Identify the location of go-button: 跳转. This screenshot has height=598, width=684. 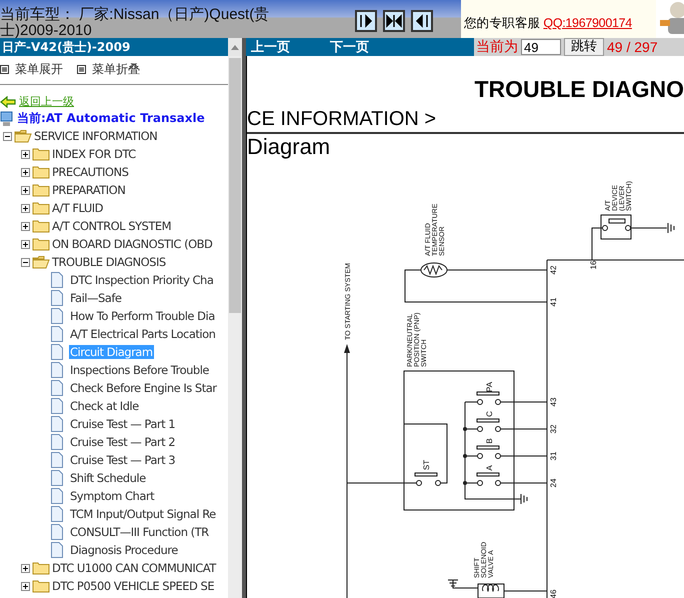
(584, 47).